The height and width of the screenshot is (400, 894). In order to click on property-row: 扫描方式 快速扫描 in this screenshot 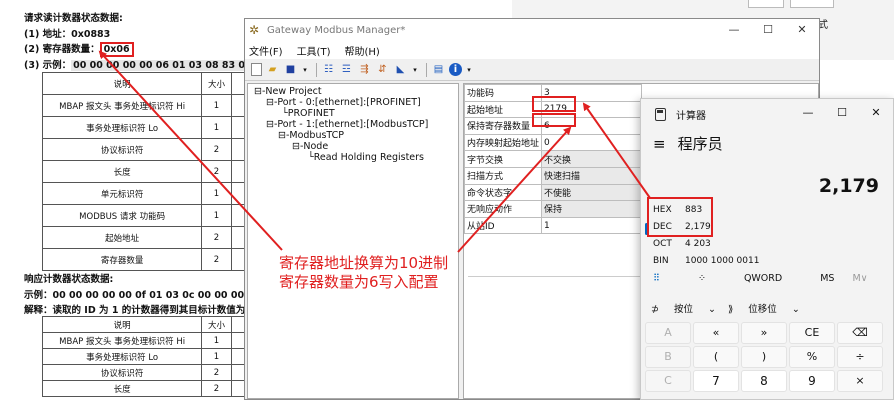, I will do `click(553, 175)`.